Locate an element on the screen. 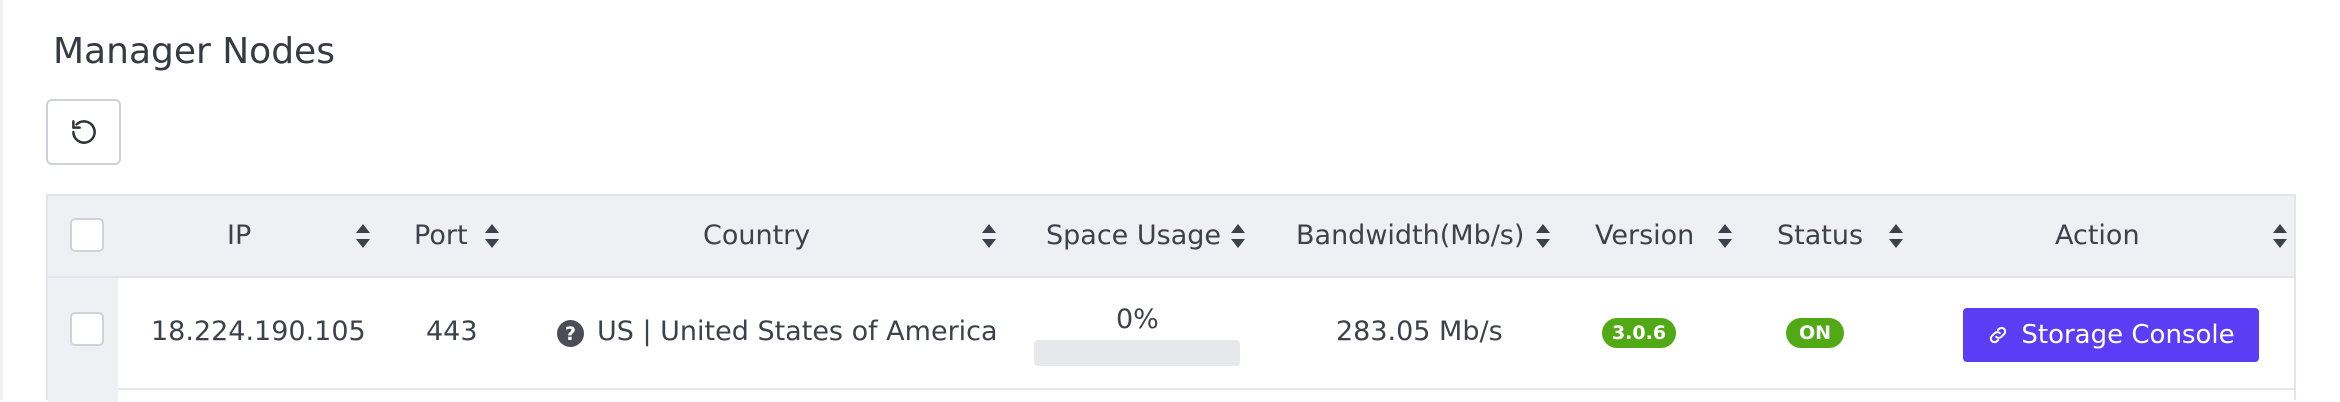 The height and width of the screenshot is (402, 2340). storage-console-button: Storage Console is located at coordinates (2111, 335).